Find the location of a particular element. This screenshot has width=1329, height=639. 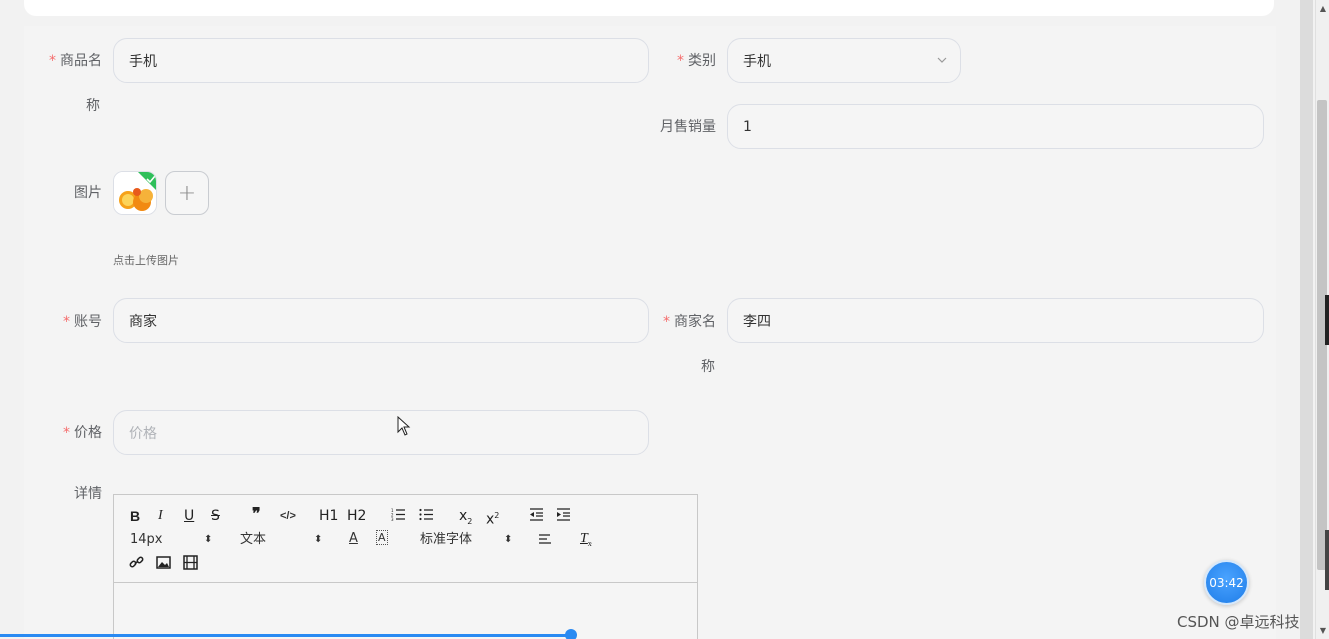

monthly-sales-input: 1 is located at coordinates (995, 126).